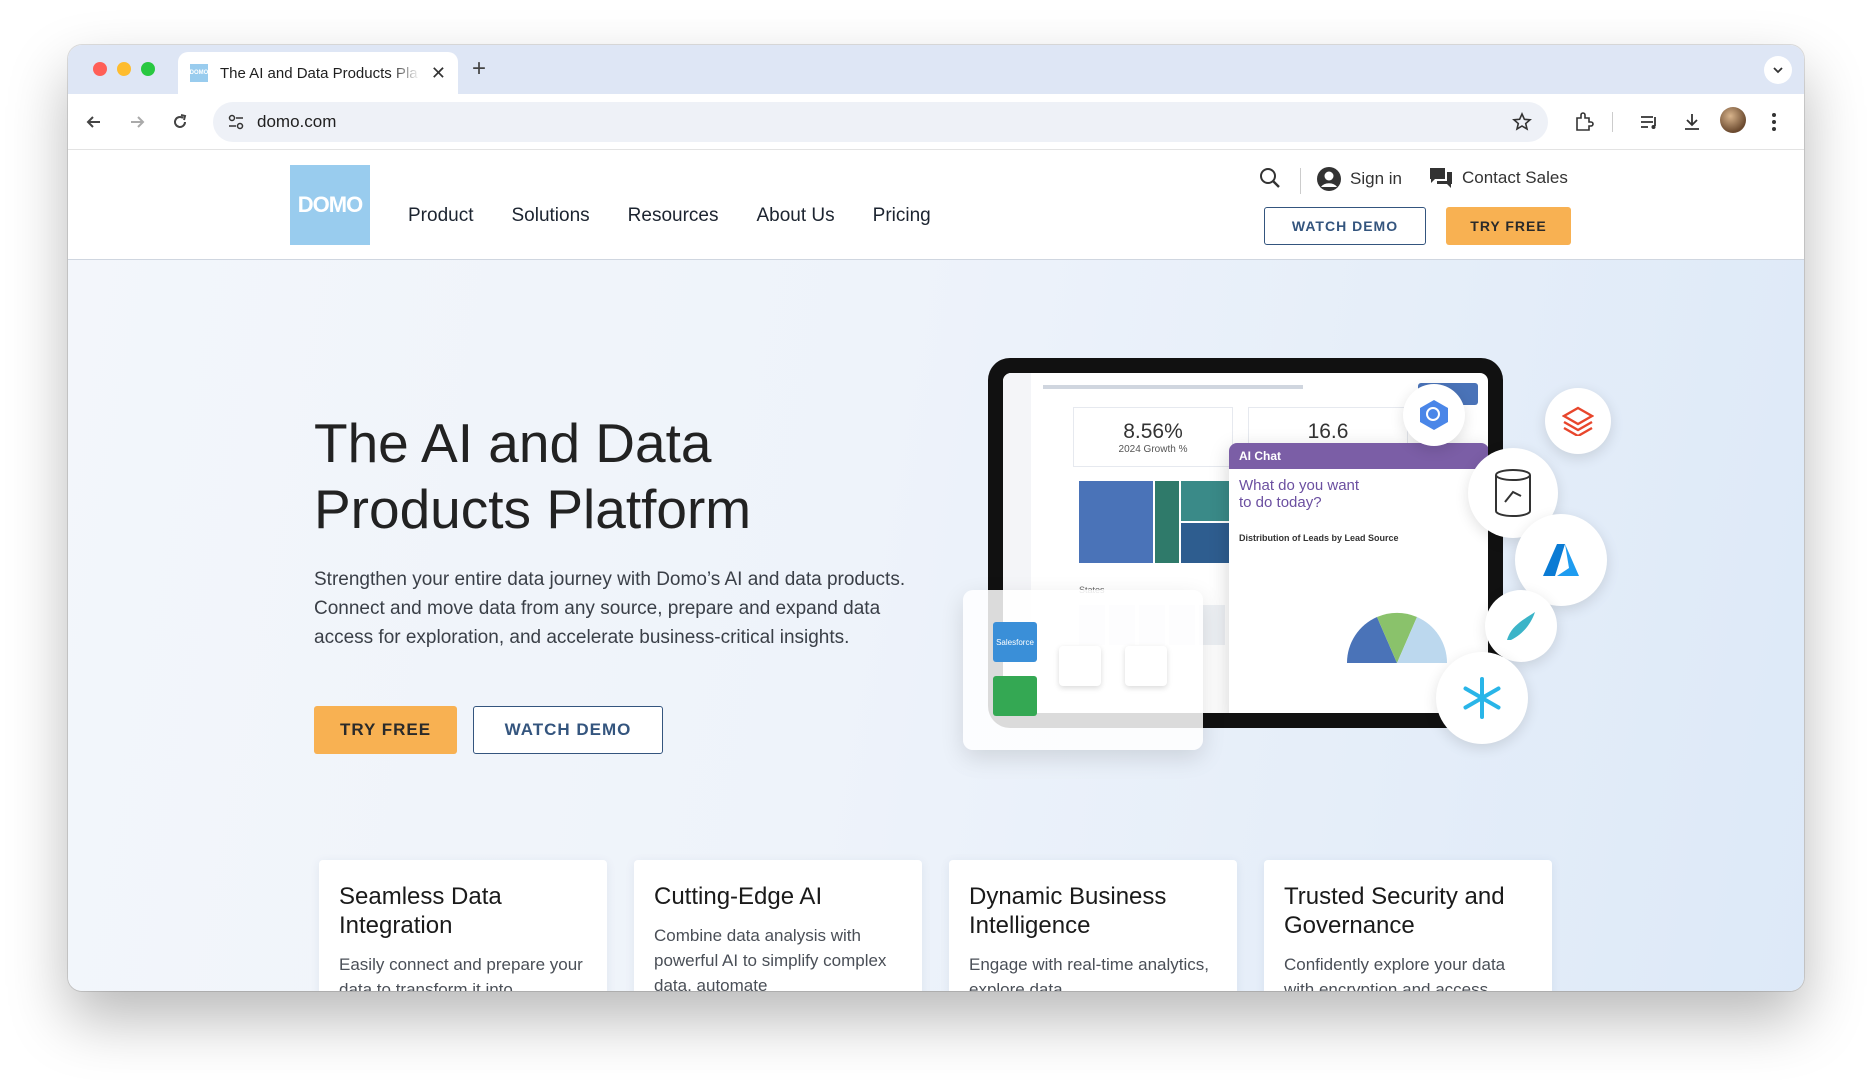 This screenshot has height=1080, width=1871. I want to click on toggle-node-icon, so click(1080, 666).